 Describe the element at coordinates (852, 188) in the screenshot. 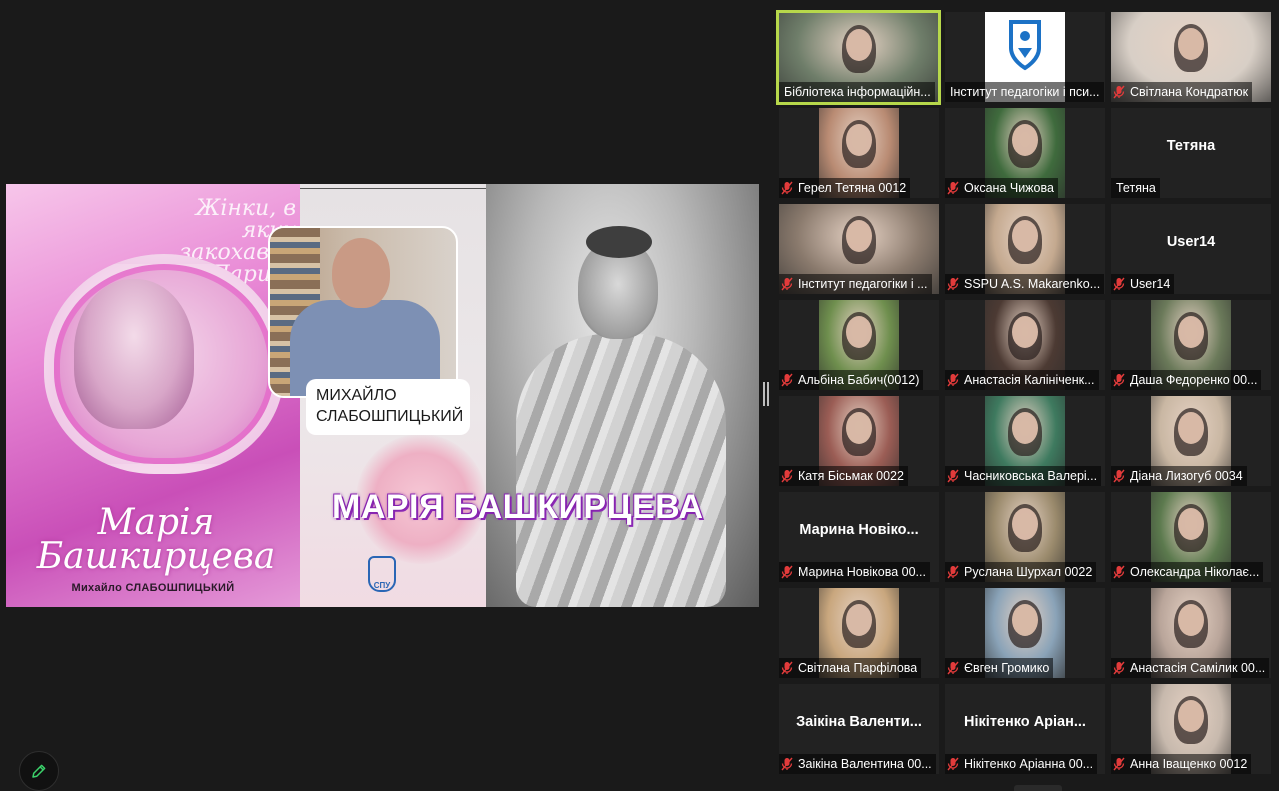

I see `participant-name: Герел Тетяна 0012` at that location.